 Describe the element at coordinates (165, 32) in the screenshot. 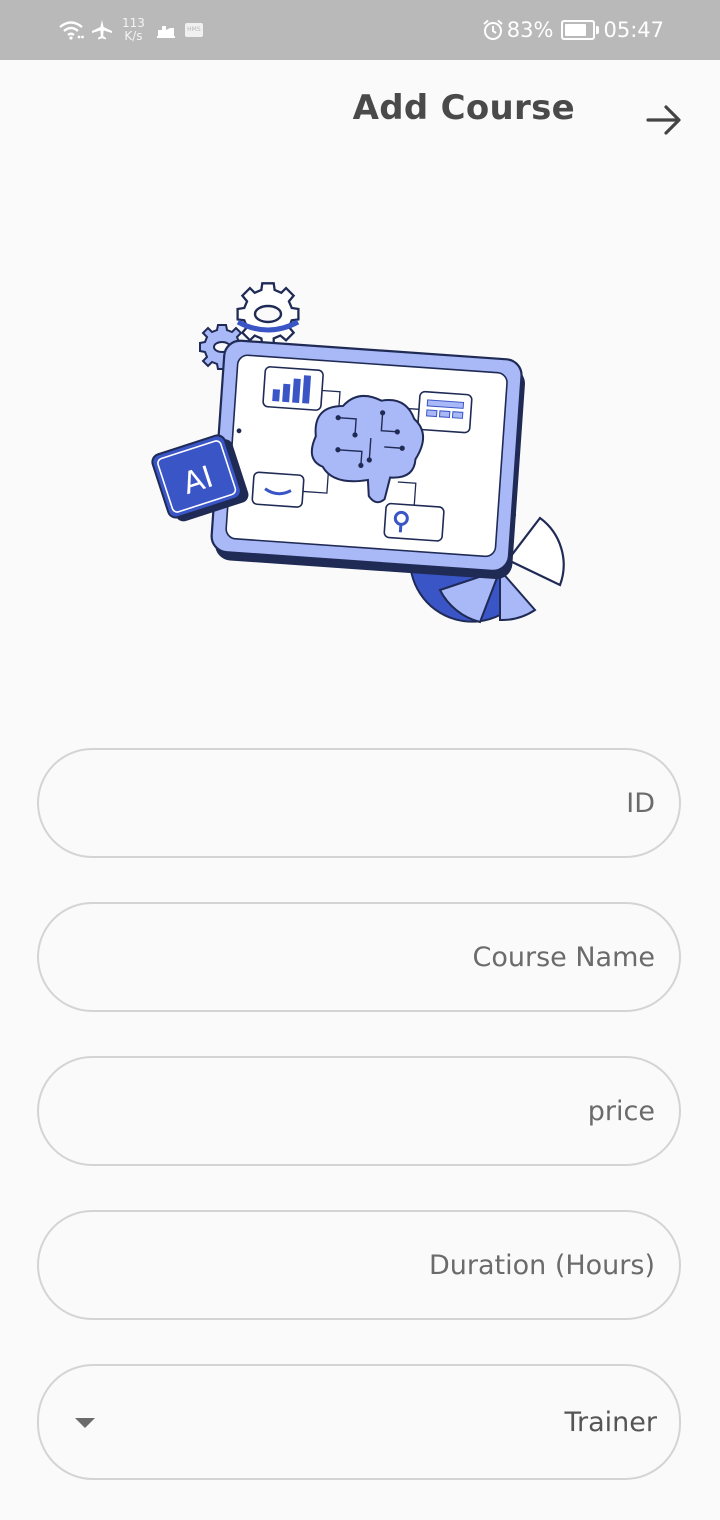

I see `notification-icon` at that location.